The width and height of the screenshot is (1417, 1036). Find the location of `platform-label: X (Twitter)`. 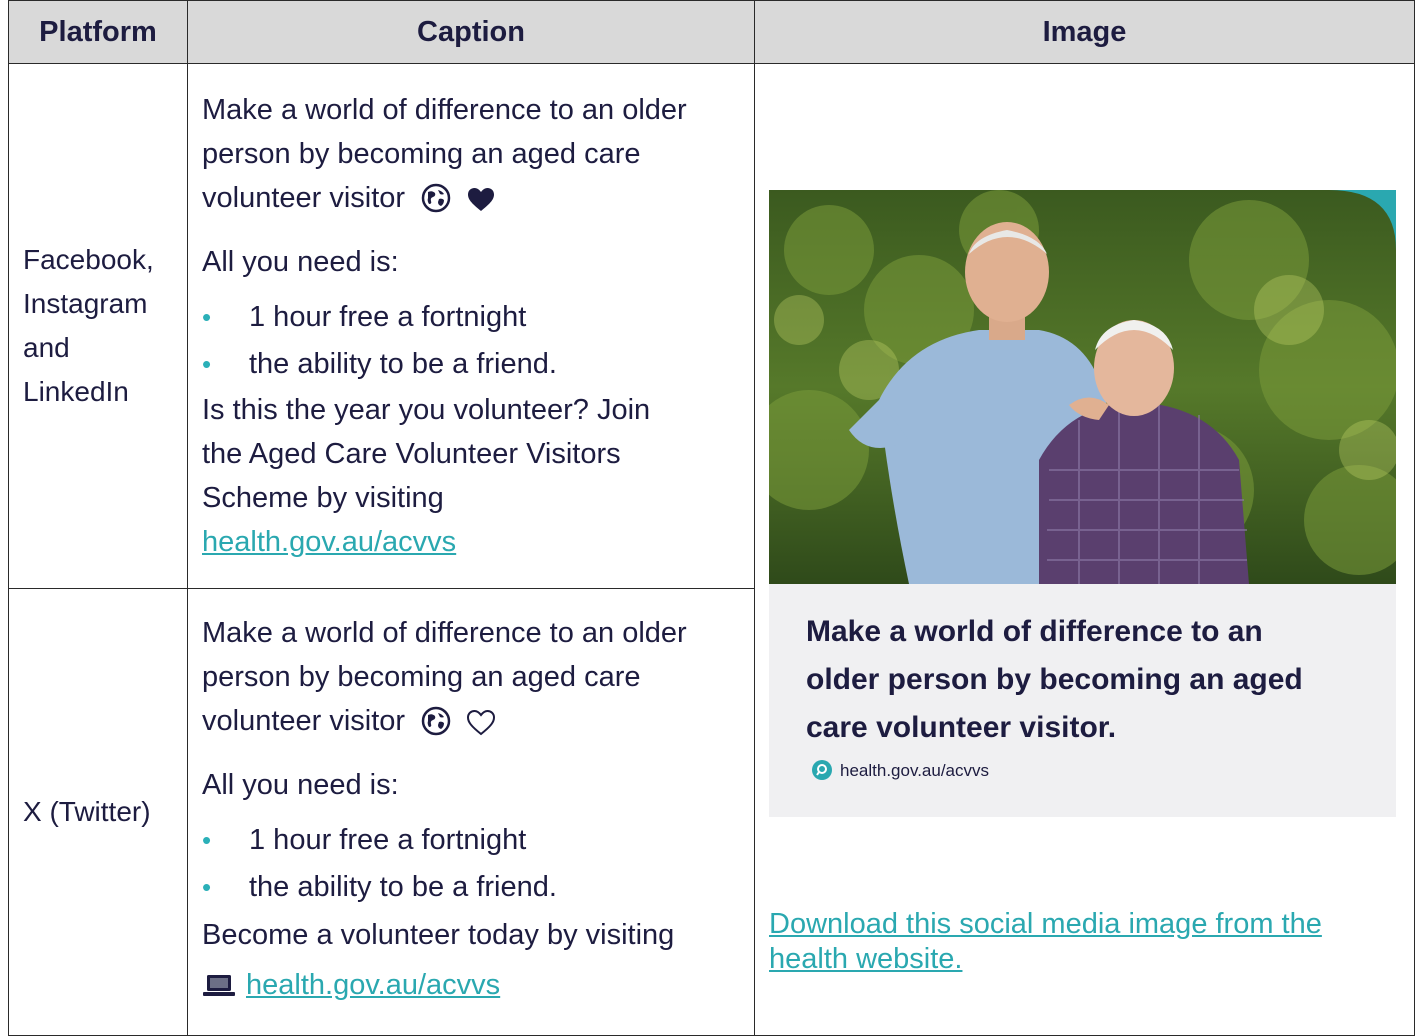

platform-label: X (Twitter) is located at coordinates (87, 811).